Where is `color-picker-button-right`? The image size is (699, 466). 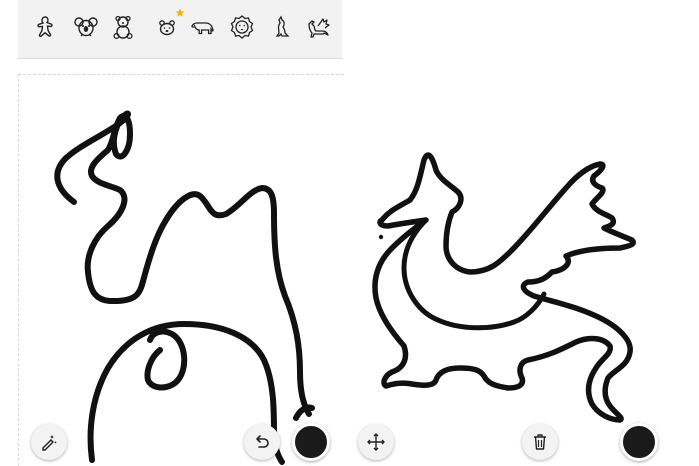 color-picker-button-right is located at coordinates (639, 442).